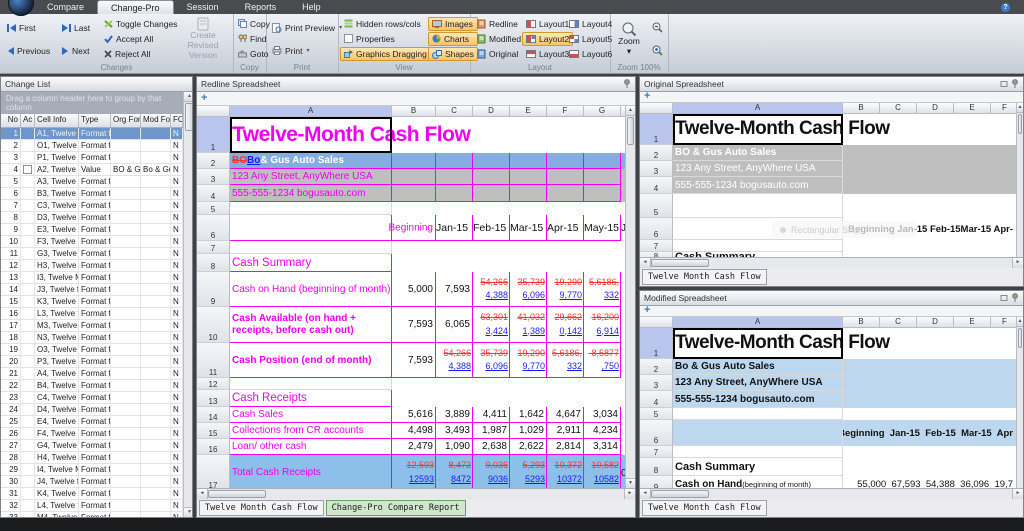 The image size is (1024, 531). I want to click on row-header-2: 2, so click(213, 161).